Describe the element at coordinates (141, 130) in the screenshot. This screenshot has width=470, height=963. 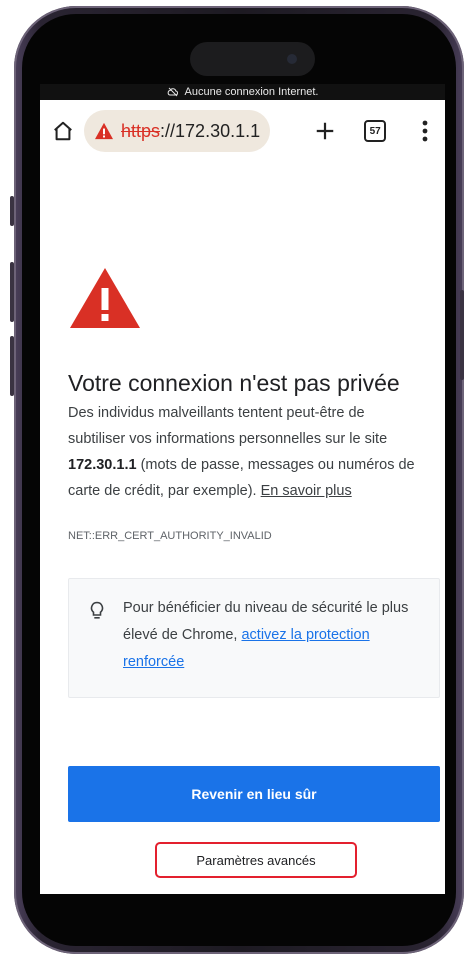
I see `url-scheme: https` at that location.